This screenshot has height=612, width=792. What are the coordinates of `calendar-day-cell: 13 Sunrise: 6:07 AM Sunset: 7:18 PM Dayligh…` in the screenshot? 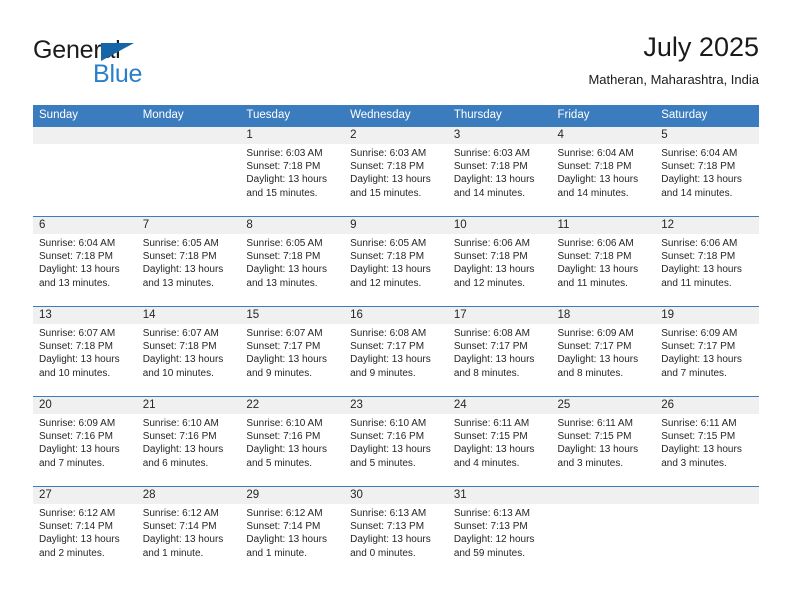 It's located at (85, 351).